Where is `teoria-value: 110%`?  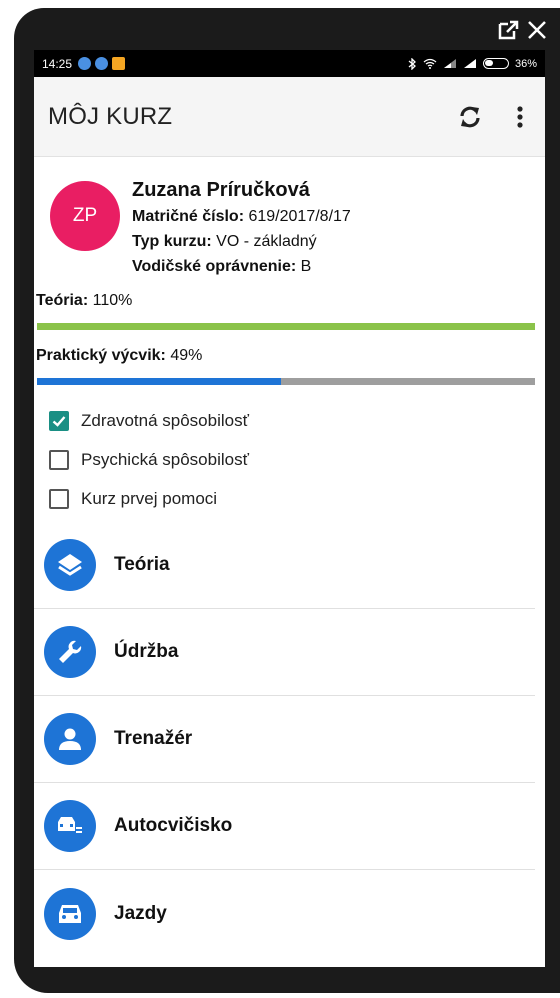 teoria-value: 110% is located at coordinates (112, 300).